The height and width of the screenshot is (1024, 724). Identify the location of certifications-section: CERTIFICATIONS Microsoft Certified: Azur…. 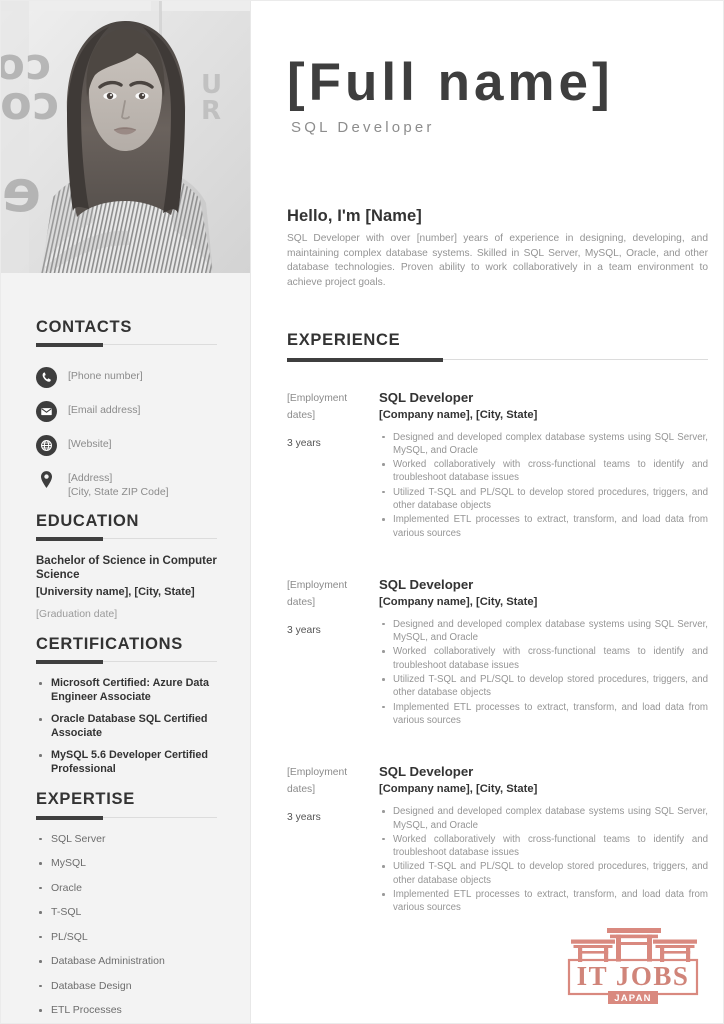
(126, 705).